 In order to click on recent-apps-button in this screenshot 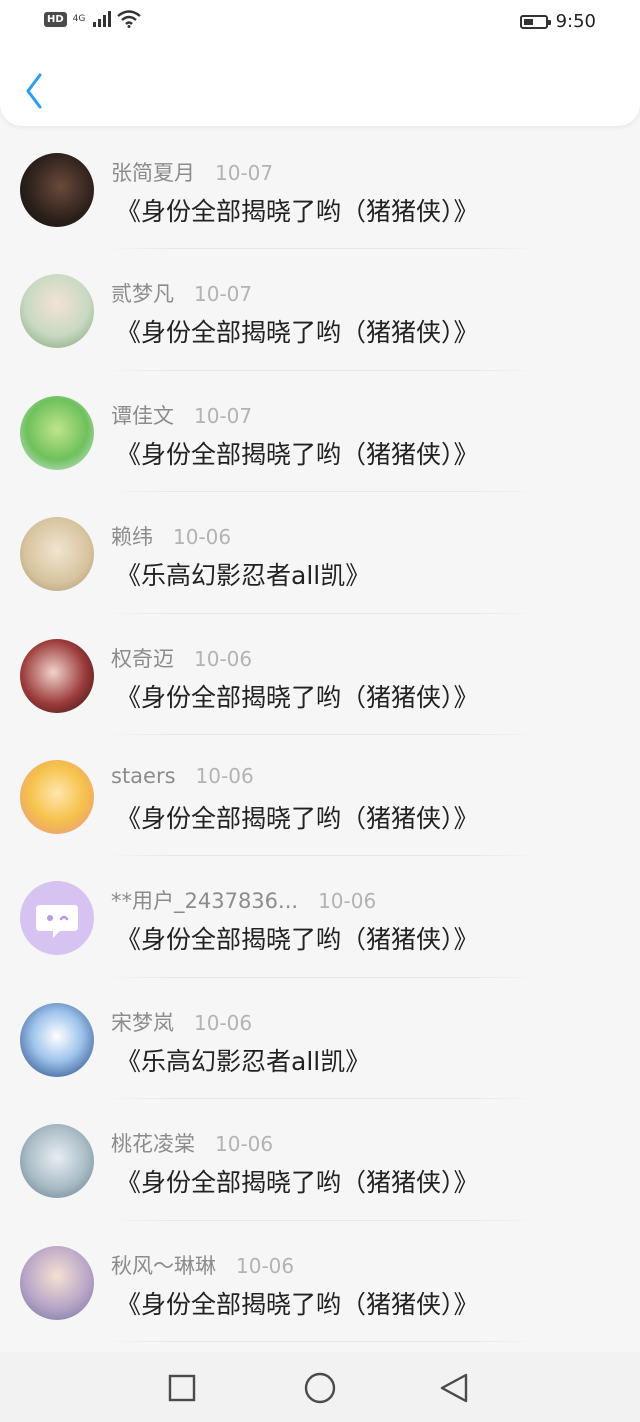, I will do `click(182, 1388)`.